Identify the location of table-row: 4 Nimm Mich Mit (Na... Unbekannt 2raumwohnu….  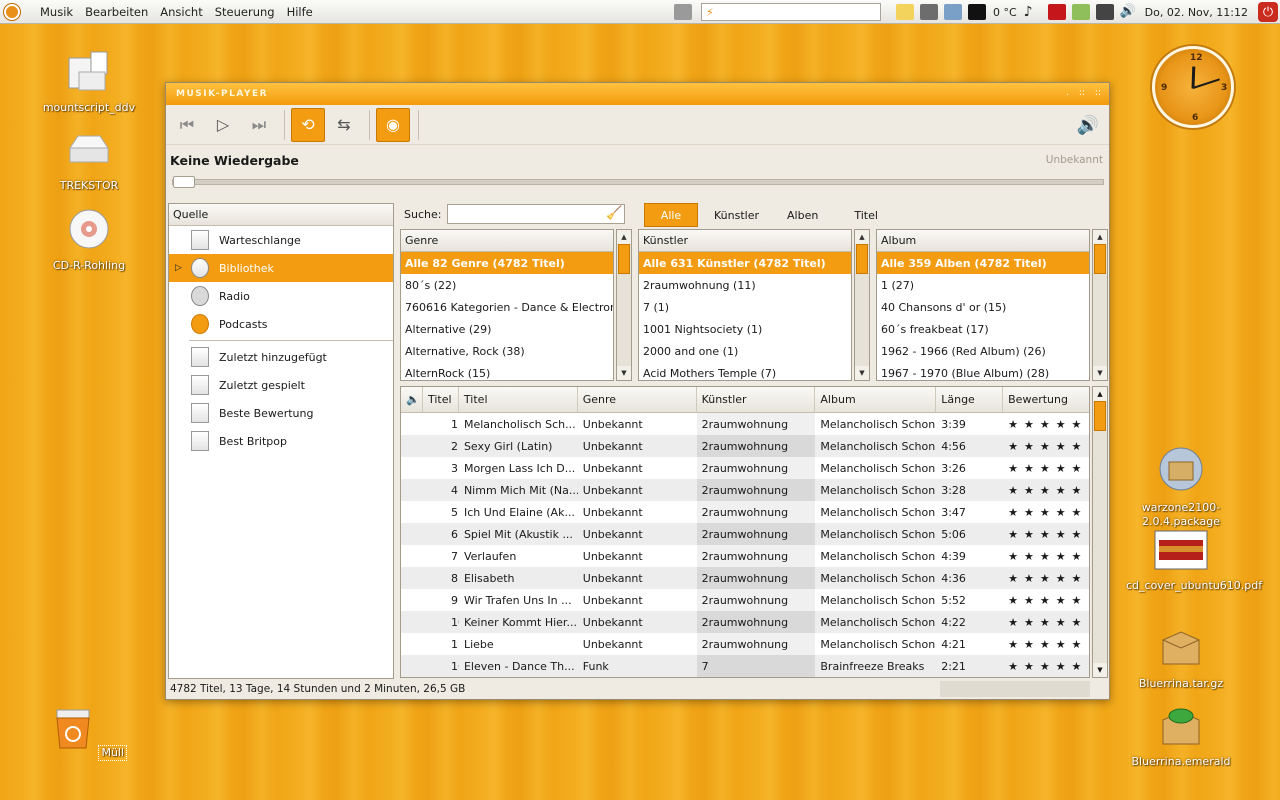
(745, 490).